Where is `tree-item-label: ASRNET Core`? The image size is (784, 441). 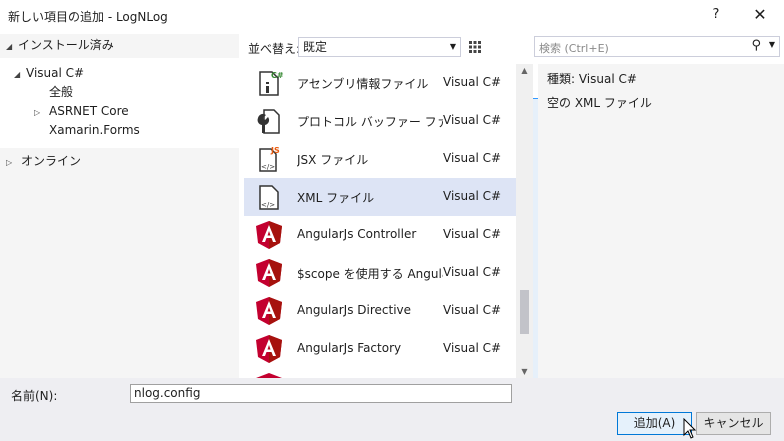
tree-item-label: ASRNET Core is located at coordinates (89, 111).